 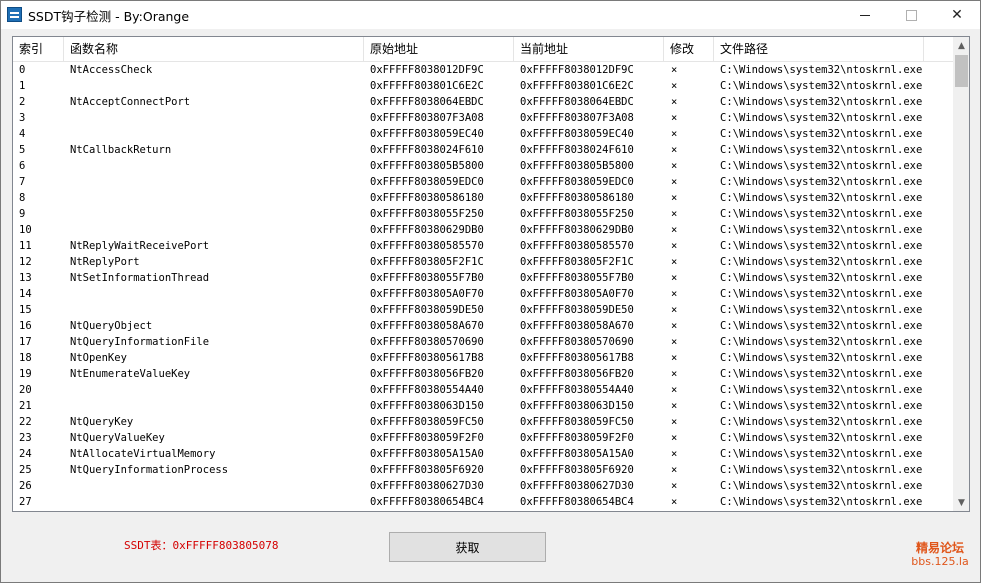 I want to click on cell-function-name: NtAllocateVirtualMemory, so click(x=143, y=454).